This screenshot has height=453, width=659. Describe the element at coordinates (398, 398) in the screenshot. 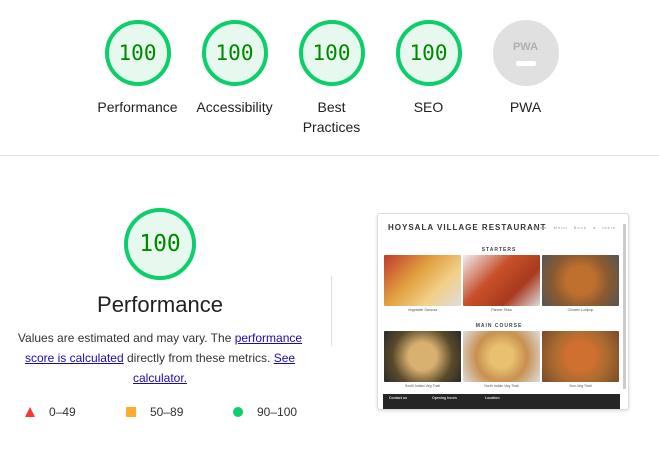

I see `footer-heading: Contact us` at that location.